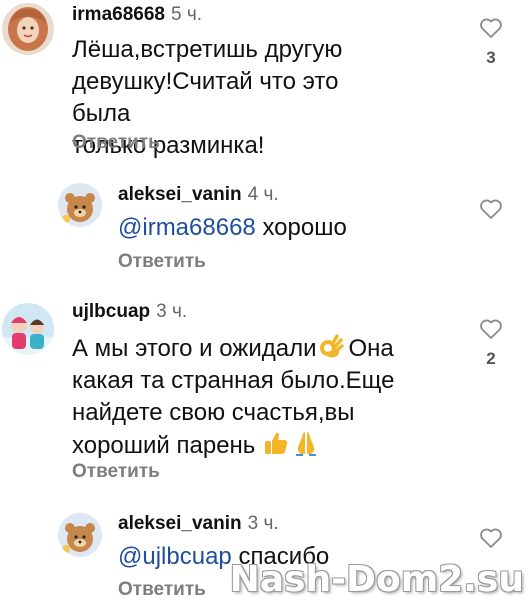  I want to click on like-count: 2, so click(491, 358).